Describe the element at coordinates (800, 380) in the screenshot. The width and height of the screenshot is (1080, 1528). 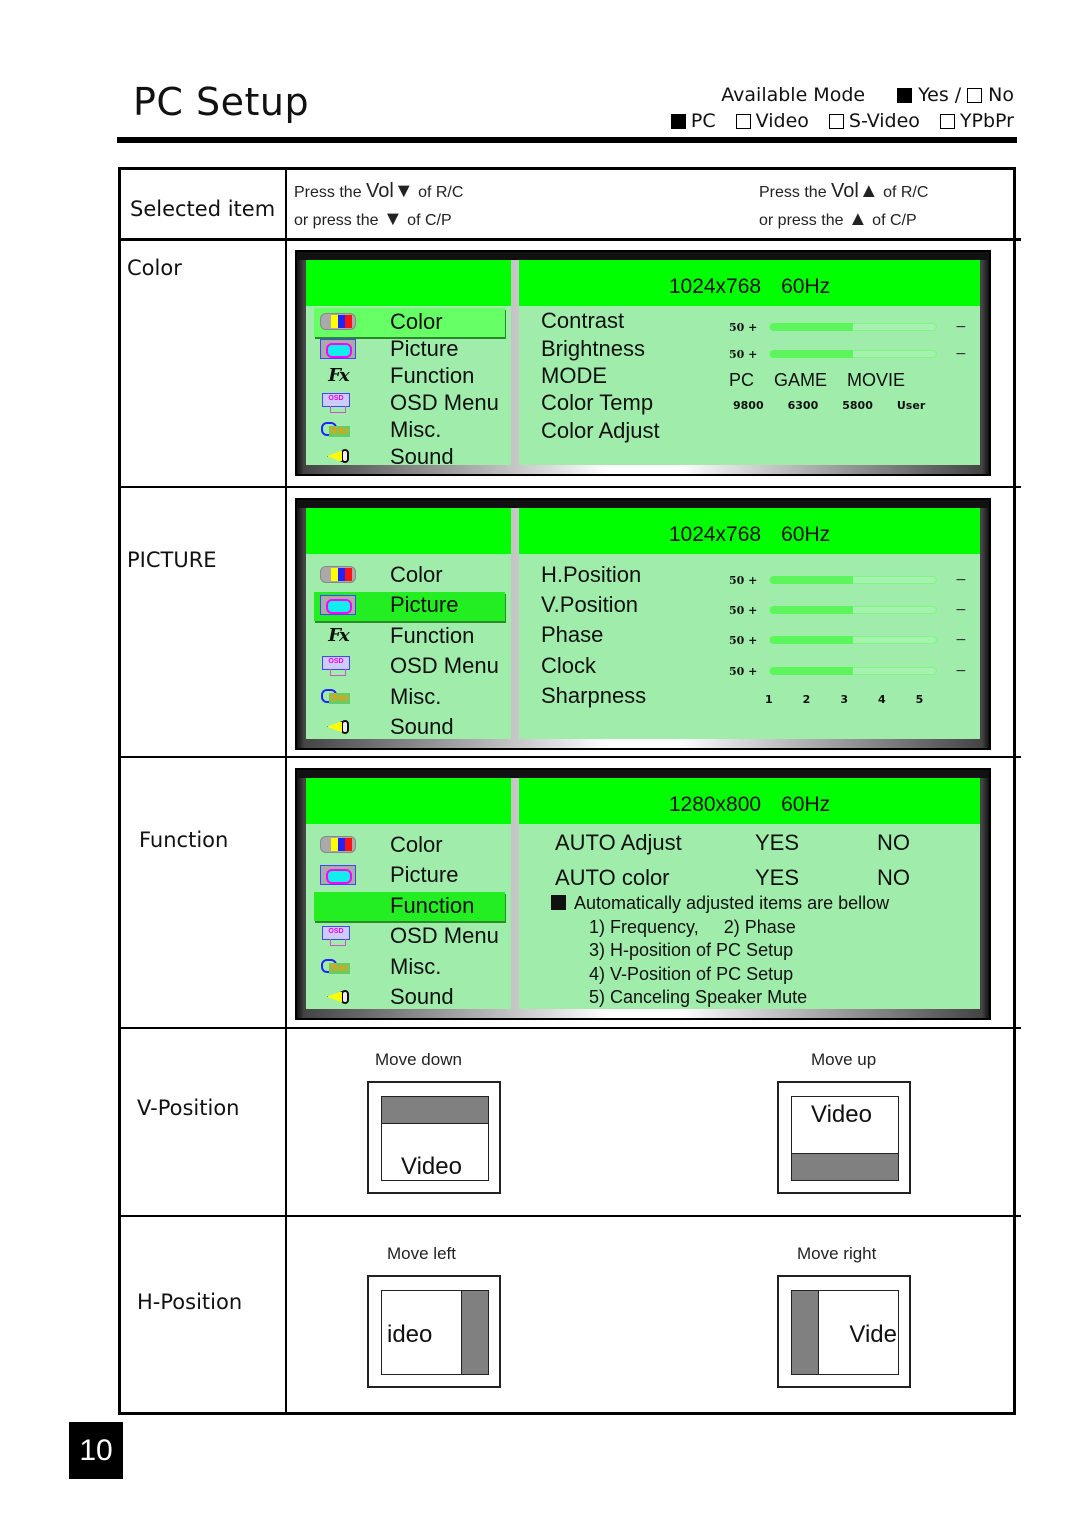
I see `mode-option-game: GAME` at that location.